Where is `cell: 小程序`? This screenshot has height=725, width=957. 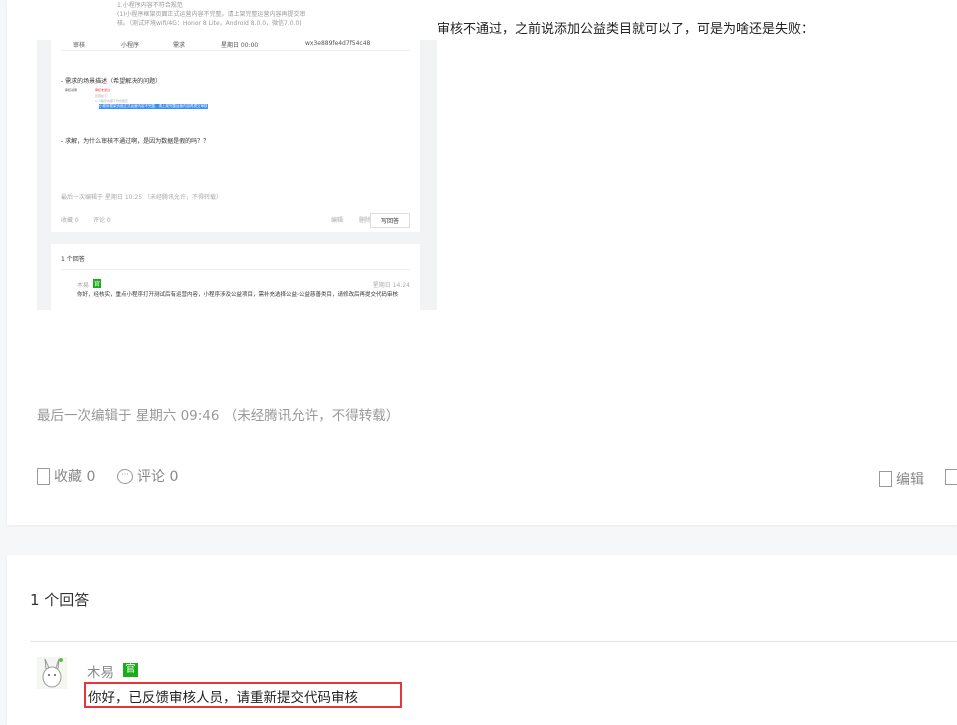 cell: 小程序 is located at coordinates (130, 45).